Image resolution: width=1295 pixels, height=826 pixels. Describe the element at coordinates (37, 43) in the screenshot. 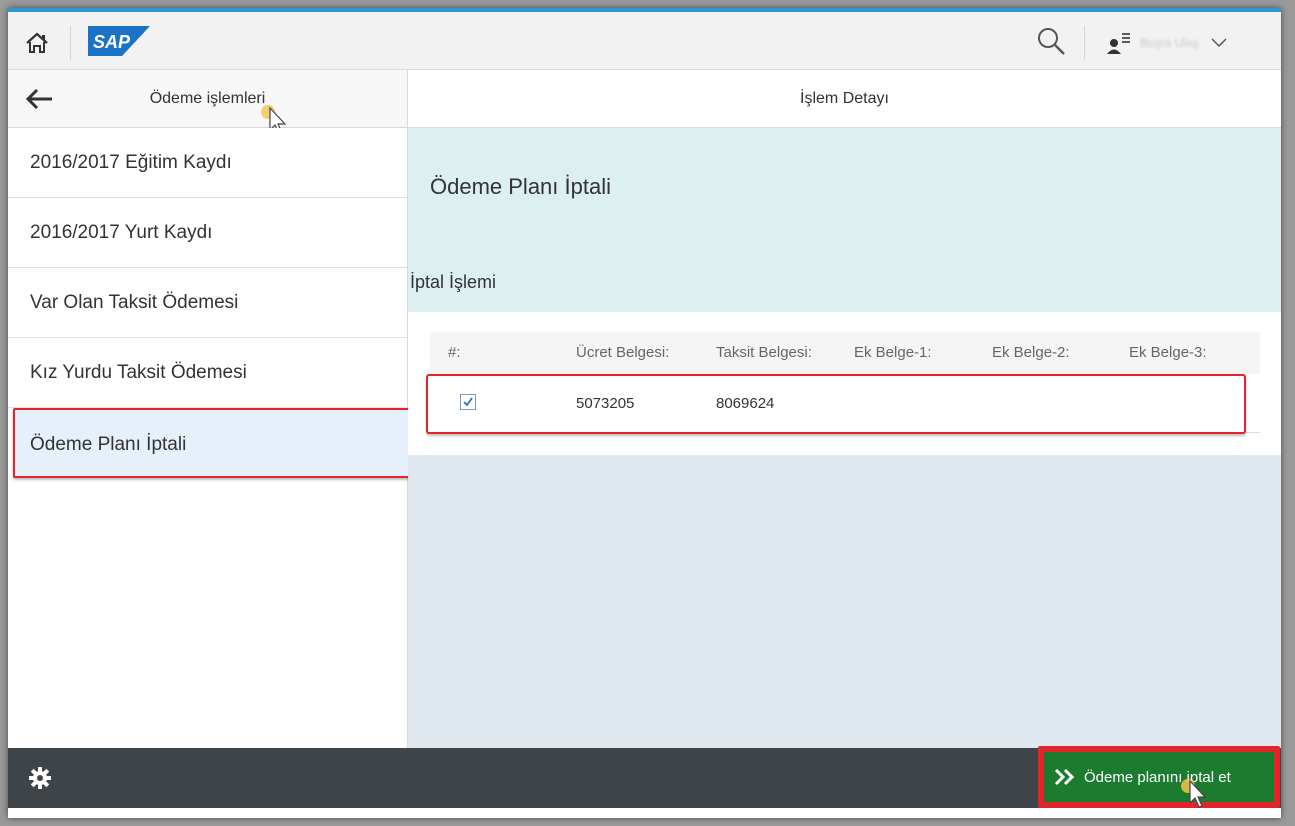

I see `home-icon` at that location.